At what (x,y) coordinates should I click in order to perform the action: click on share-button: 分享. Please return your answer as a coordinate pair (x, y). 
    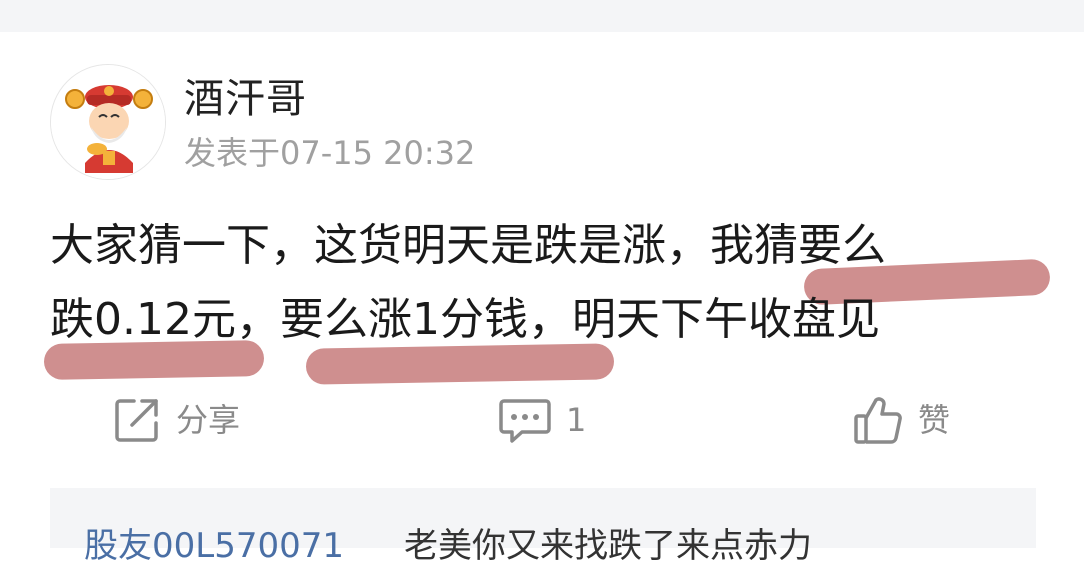
    Looking at the image, I should click on (176, 420).